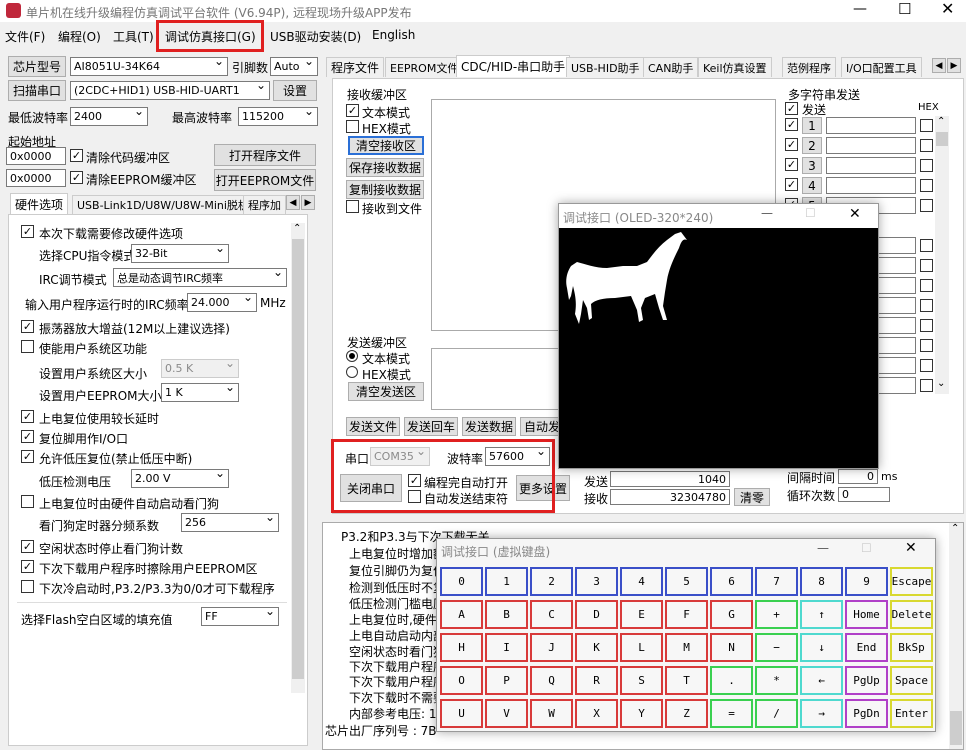 Image resolution: width=966 pixels, height=750 pixels. What do you see at coordinates (911, 614) in the screenshot?
I see `kbd-key: Delete` at bounding box center [911, 614].